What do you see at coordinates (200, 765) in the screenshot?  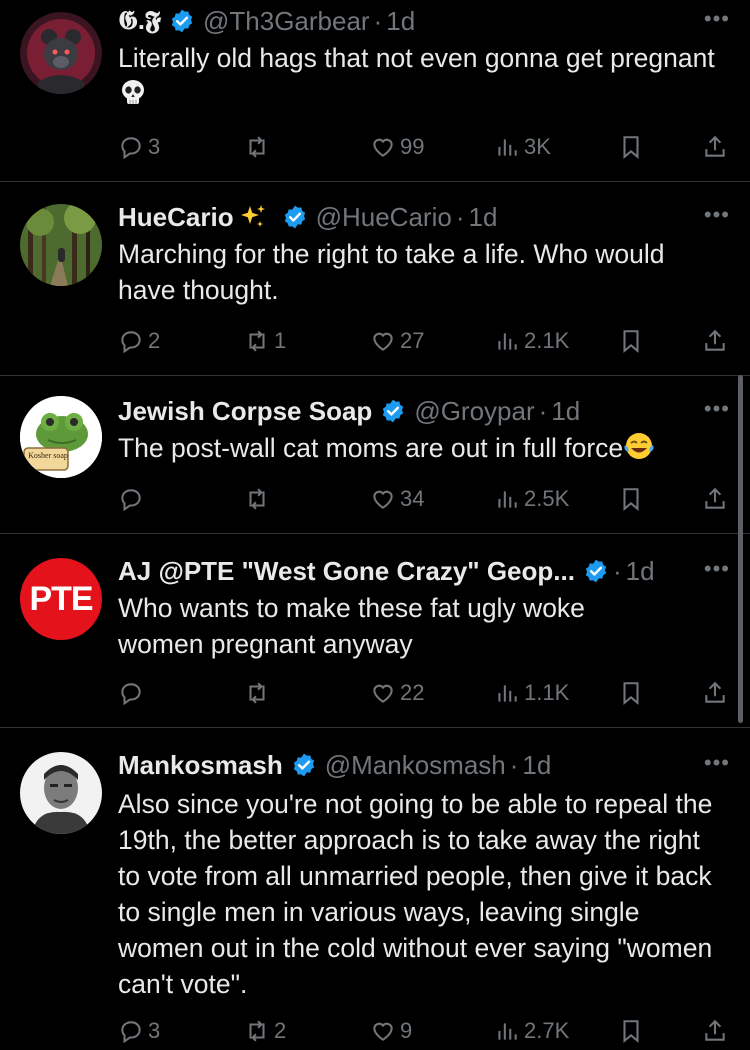 I see `display-name: Mankosmash` at bounding box center [200, 765].